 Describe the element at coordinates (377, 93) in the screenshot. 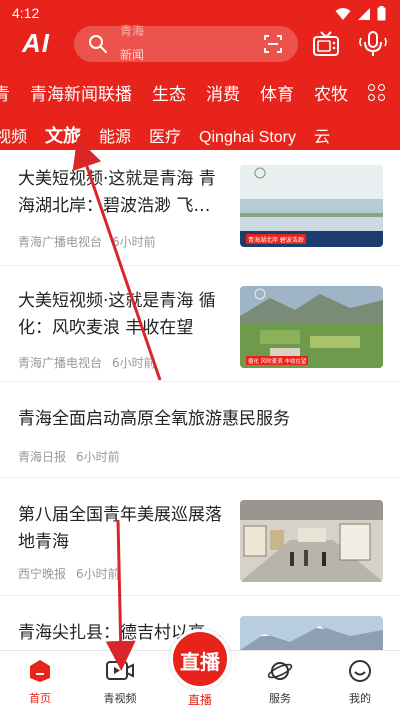

I see `channel-grid-icon` at that location.